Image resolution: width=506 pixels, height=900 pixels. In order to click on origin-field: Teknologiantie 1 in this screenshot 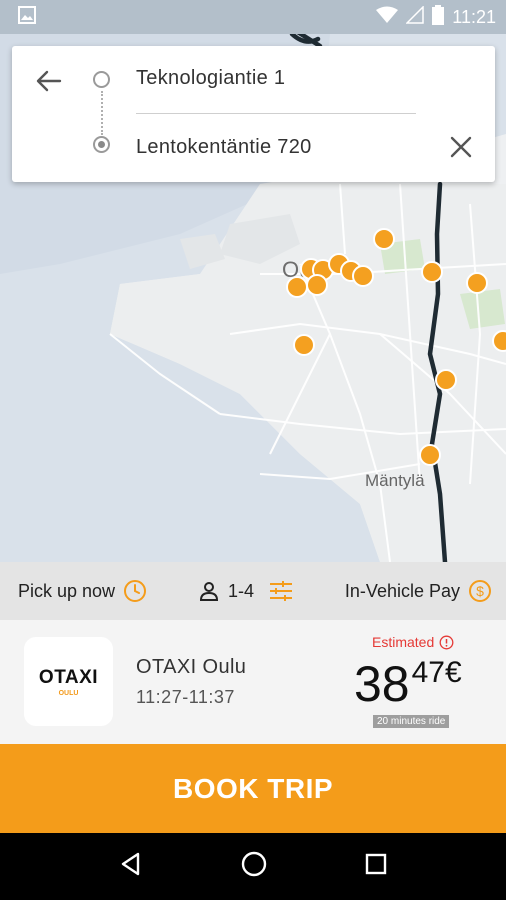, I will do `click(210, 78)`.